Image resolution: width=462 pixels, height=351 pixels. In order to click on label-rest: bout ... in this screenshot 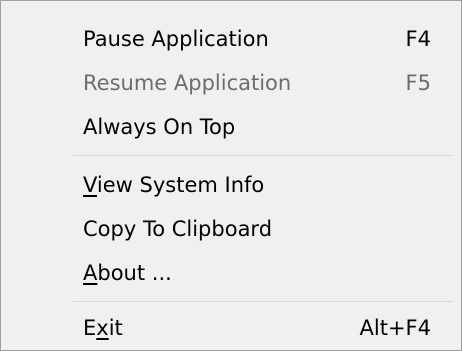, I will do `click(134, 273)`.